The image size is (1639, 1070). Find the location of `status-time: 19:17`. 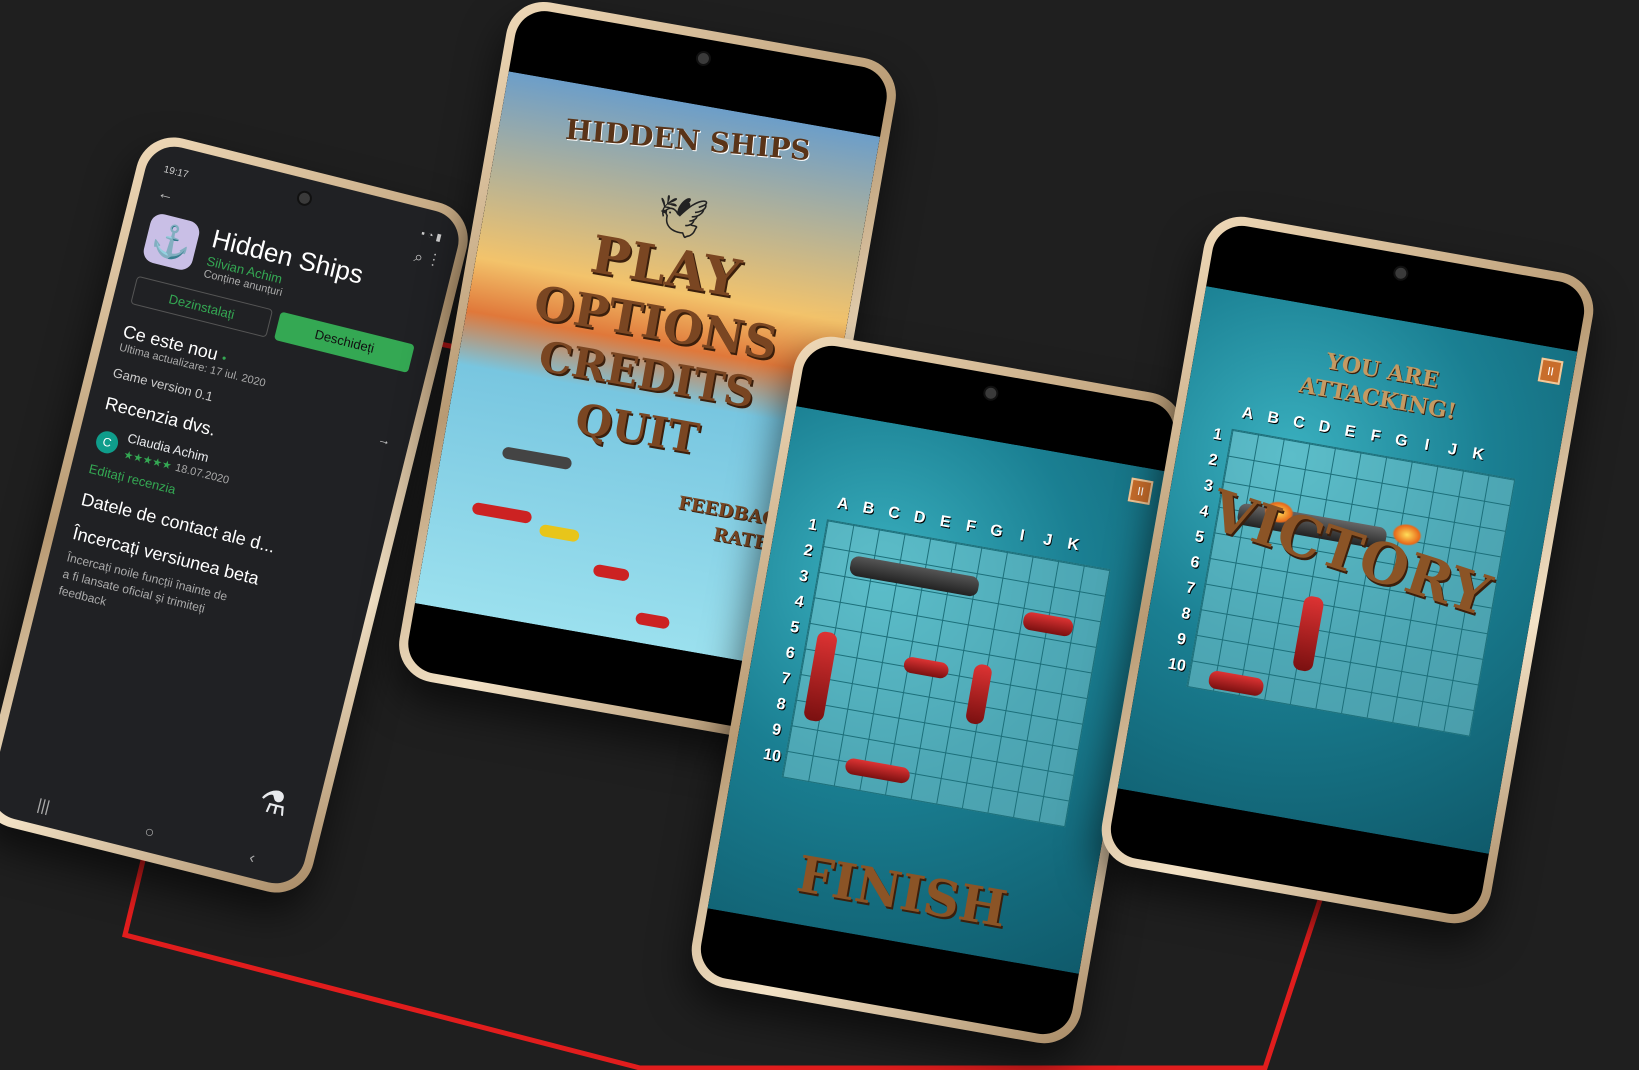

status-time: 19:17 is located at coordinates (176, 172).